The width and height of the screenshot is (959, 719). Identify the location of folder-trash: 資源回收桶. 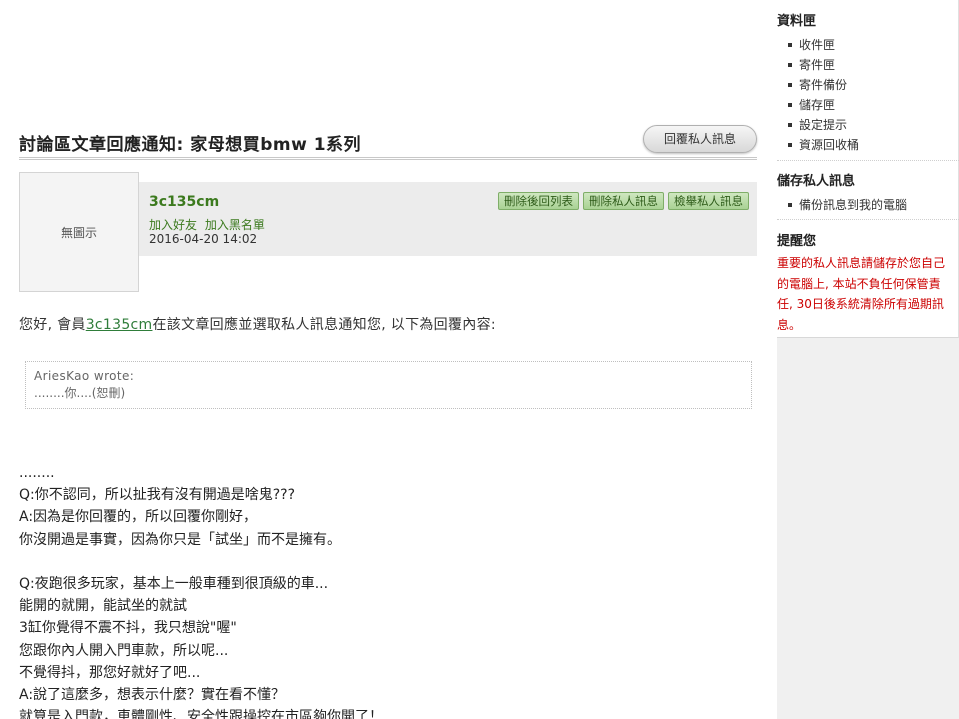
(868, 145).